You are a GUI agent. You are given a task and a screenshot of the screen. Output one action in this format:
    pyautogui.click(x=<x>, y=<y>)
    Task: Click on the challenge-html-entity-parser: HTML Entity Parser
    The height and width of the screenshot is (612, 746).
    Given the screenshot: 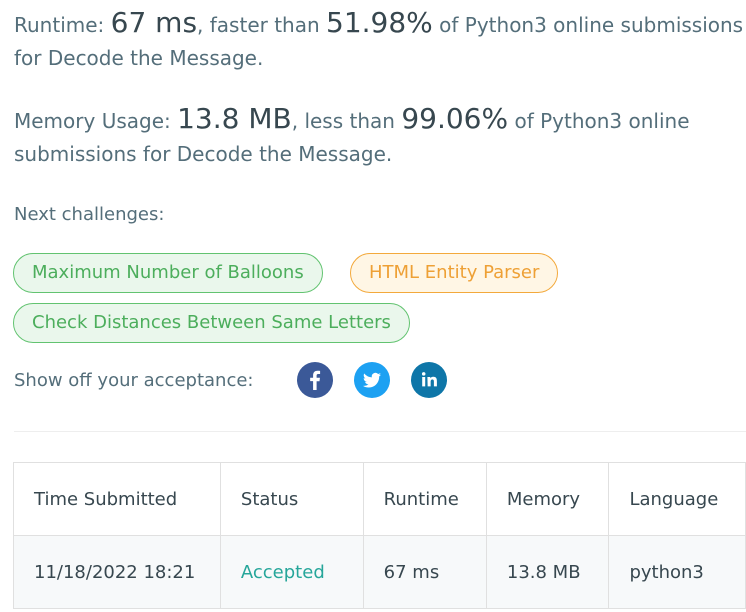 What is the action you would take?
    pyautogui.click(x=454, y=273)
    